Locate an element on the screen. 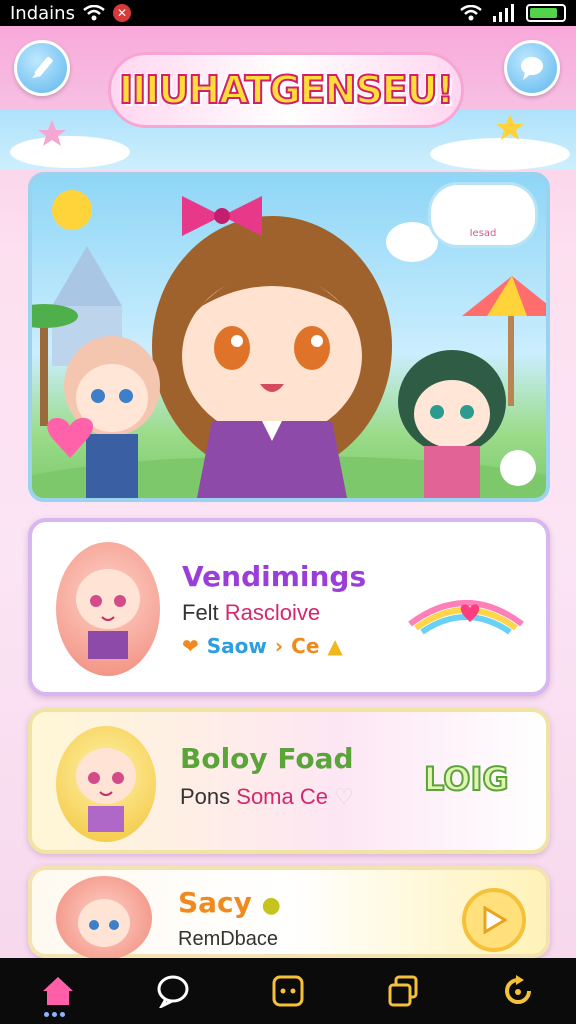 The width and height of the screenshot is (576, 1024). loig-badge: LOIG is located at coordinates (466, 779).